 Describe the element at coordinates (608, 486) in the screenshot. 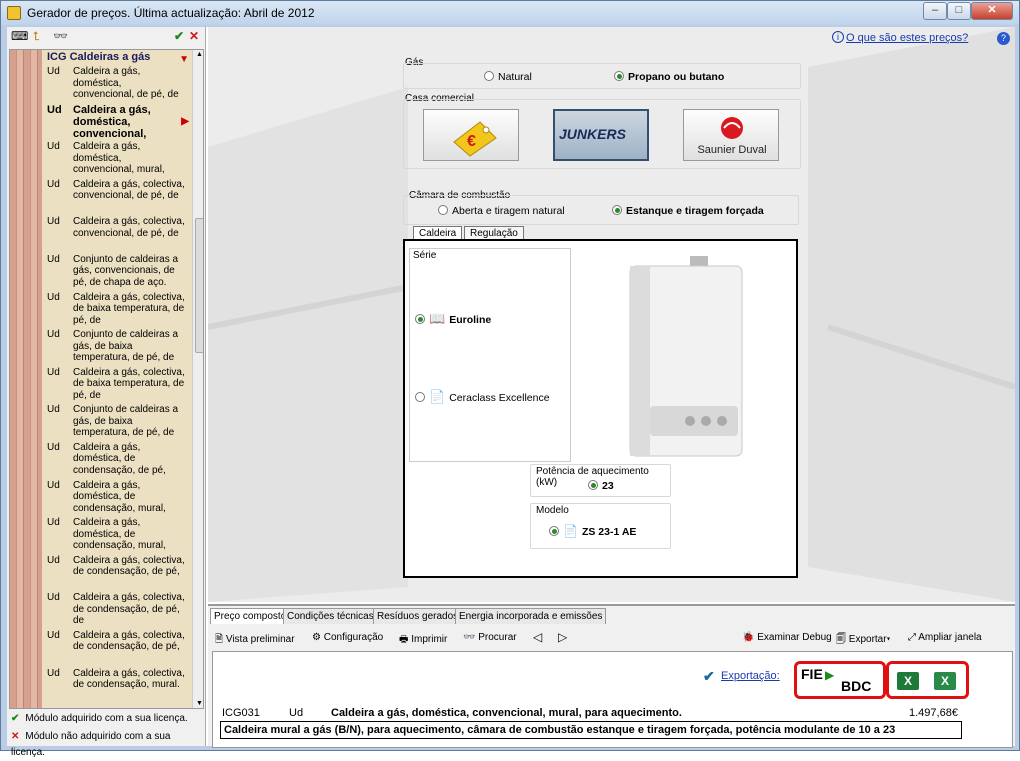

I see `potencia-value: 23` at that location.